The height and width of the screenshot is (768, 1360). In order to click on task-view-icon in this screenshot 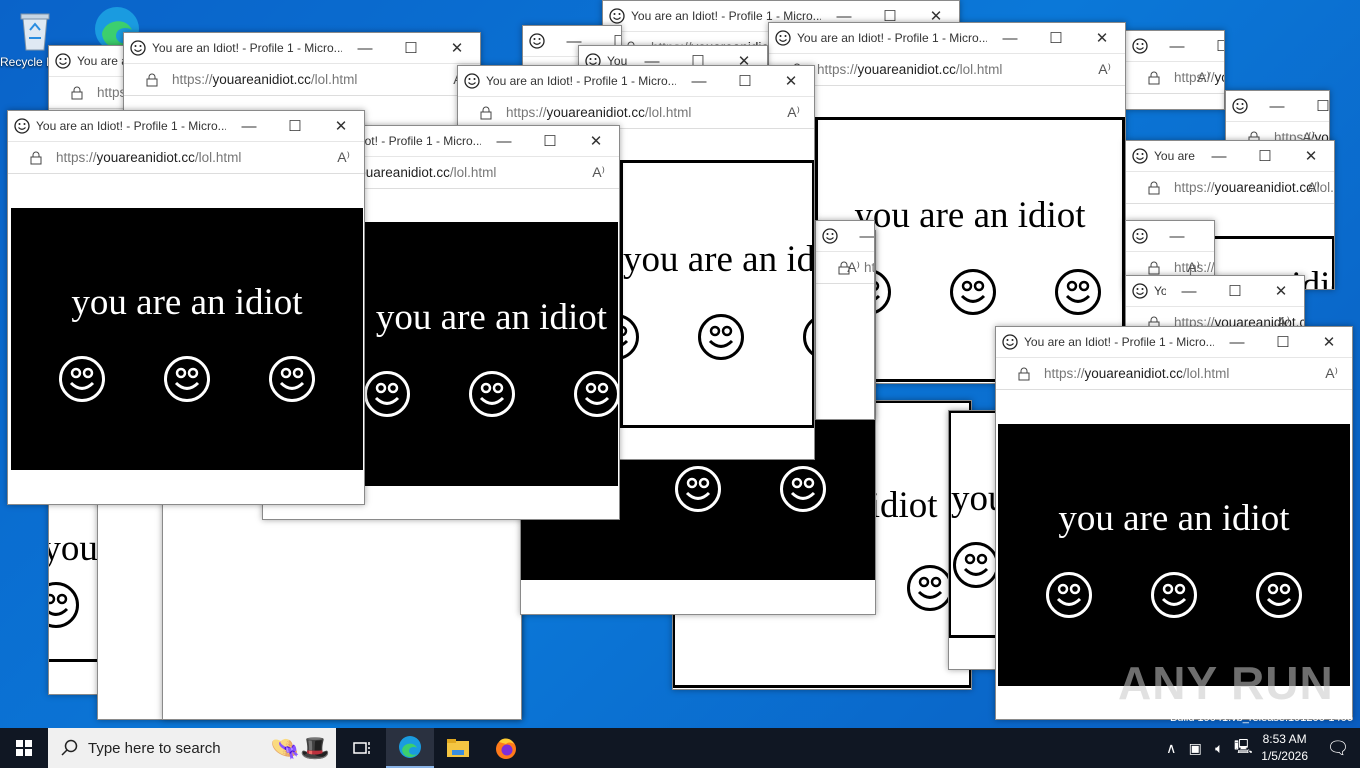, I will do `click(361, 748)`.